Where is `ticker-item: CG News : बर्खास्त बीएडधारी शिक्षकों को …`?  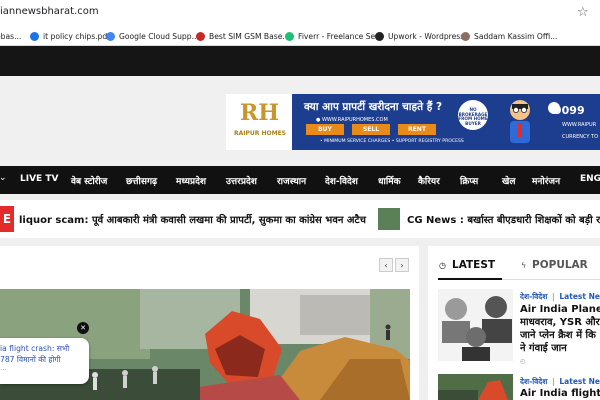 ticker-item: CG News : बर्खास्त बीएडधारी शिक्षकों को … is located at coordinates (503, 219).